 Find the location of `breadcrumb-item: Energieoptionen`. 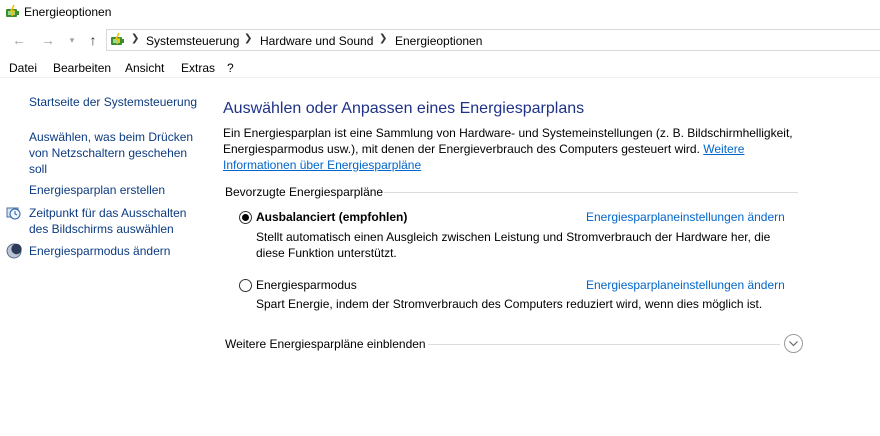

breadcrumb-item: Energieoptionen is located at coordinates (438, 41).